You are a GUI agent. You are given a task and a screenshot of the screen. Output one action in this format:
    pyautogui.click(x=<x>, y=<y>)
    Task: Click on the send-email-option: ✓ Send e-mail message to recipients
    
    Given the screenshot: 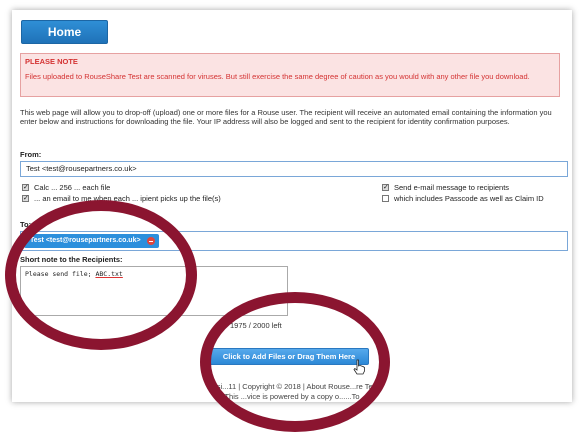 What is the action you would take?
    pyautogui.click(x=445, y=187)
    